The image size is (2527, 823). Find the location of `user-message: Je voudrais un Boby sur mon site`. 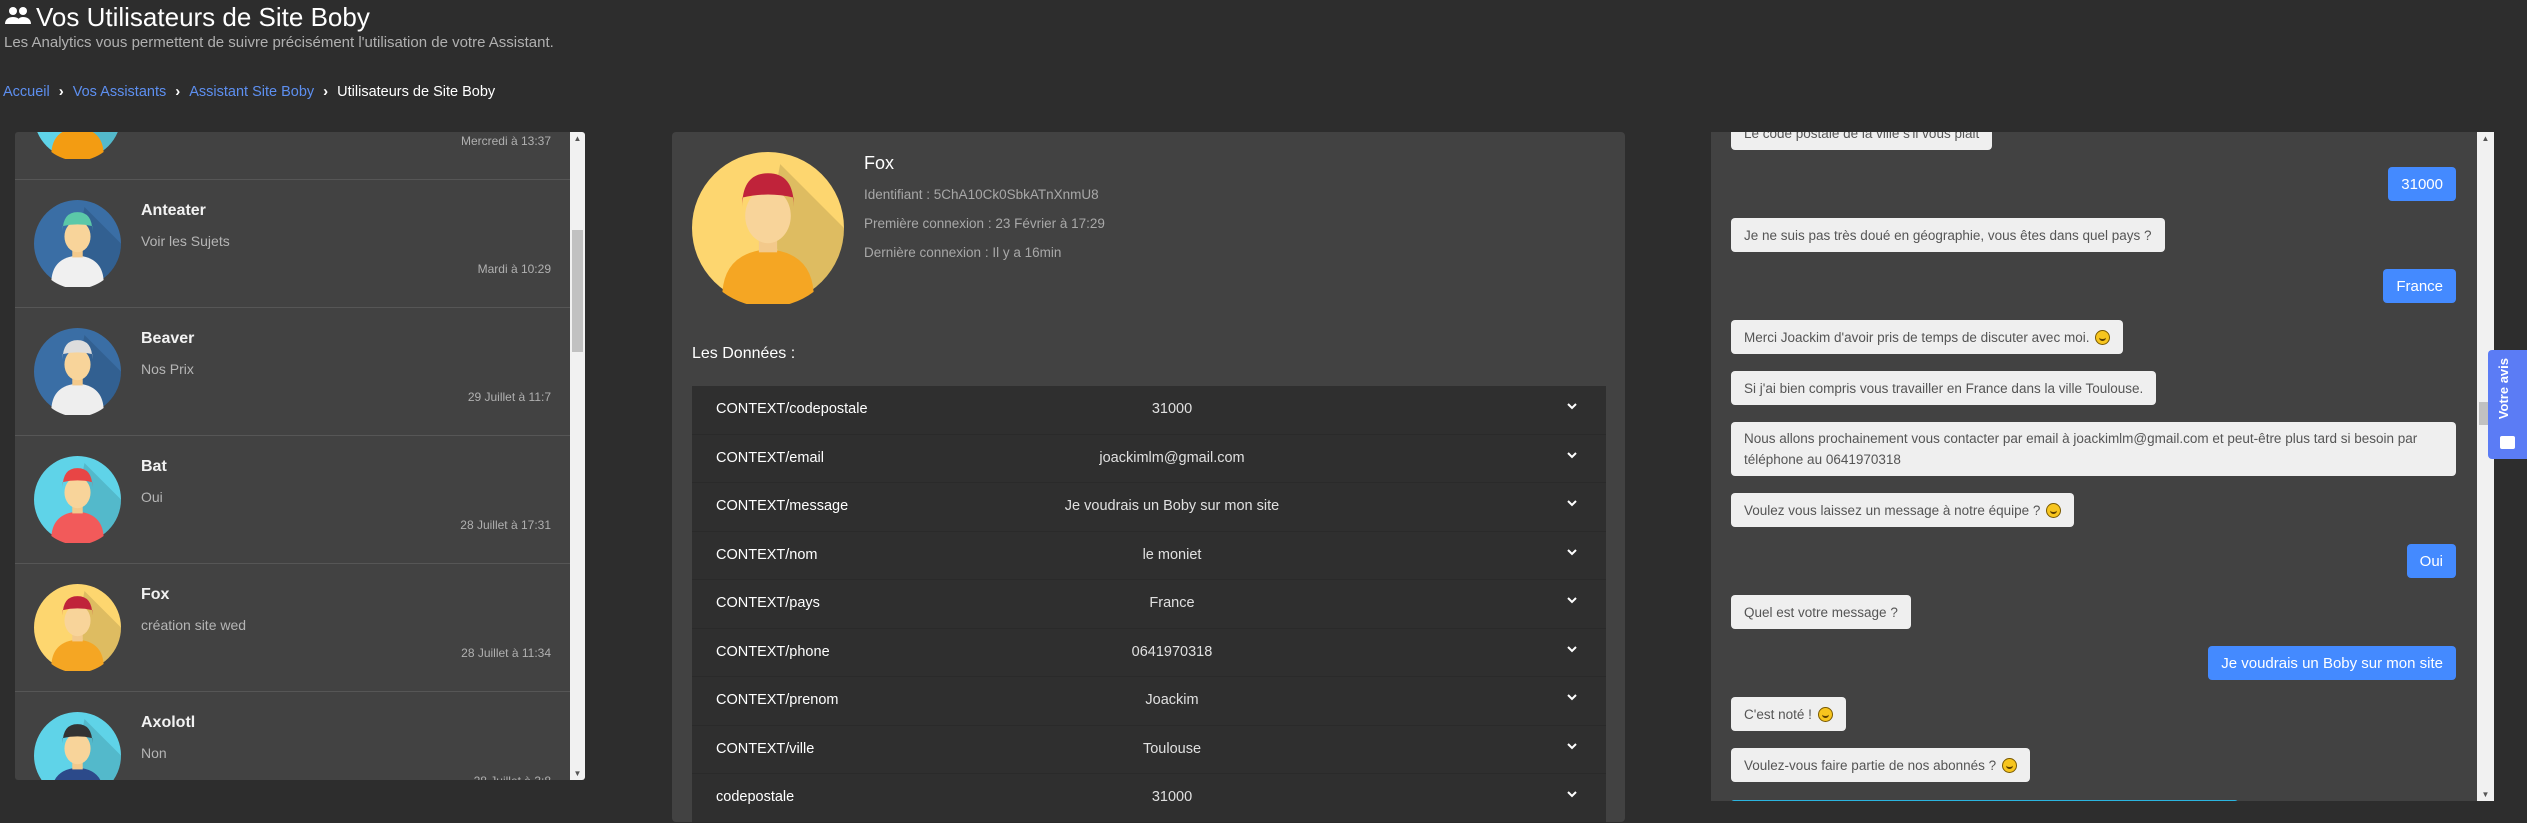

user-message: Je voudrais un Boby sur mon site is located at coordinates (2332, 663).